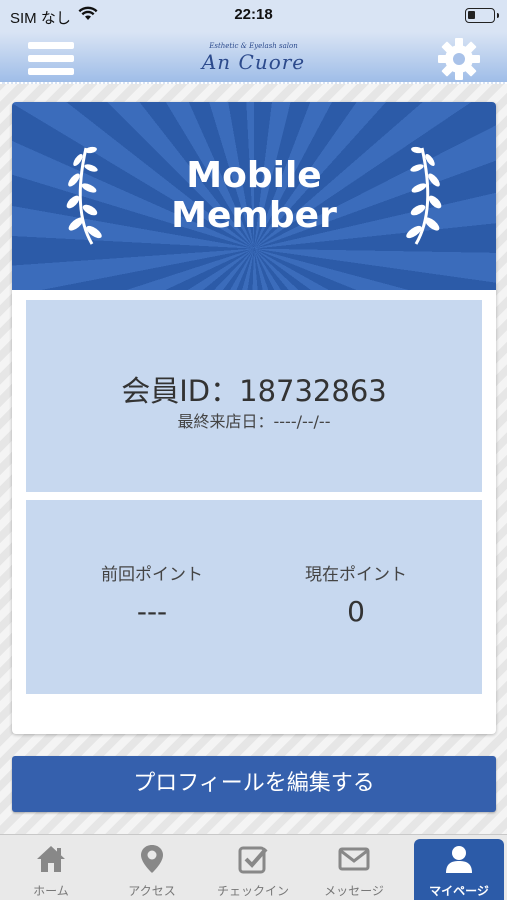 This screenshot has height=900, width=507. I want to click on laurel-right-icon, so click(424, 195).